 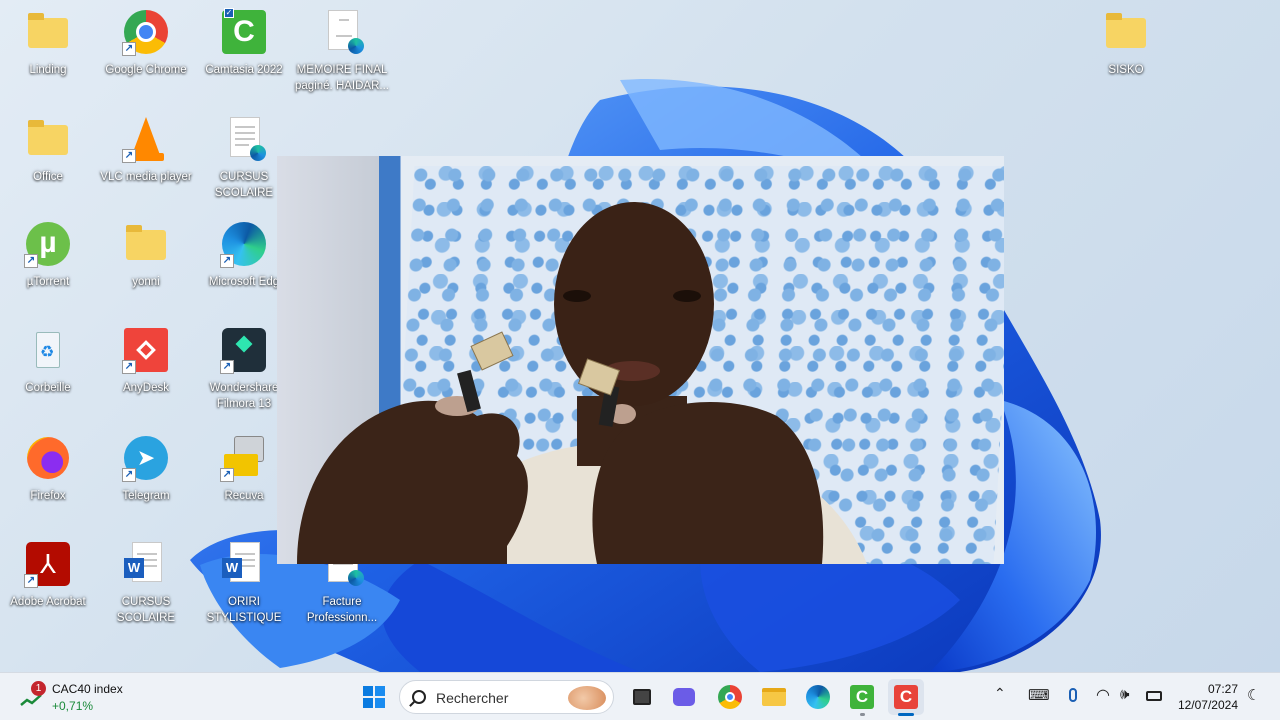 I want to click on acrobat-icon: ⅄ ↗, so click(x=48, y=564).